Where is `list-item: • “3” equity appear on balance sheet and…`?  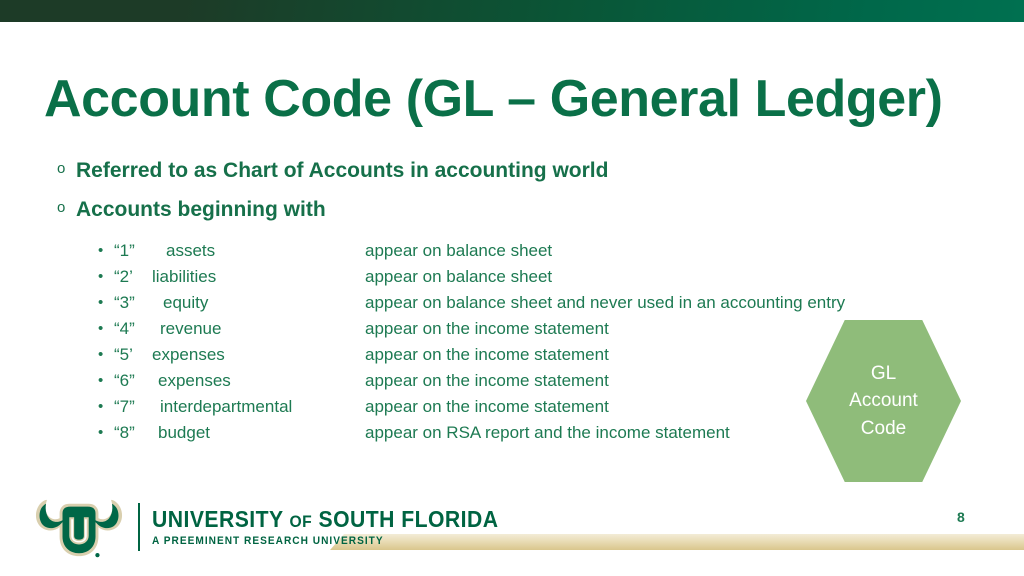 list-item: • “3” equity appear on balance sheet and… is located at coordinates (512, 303).